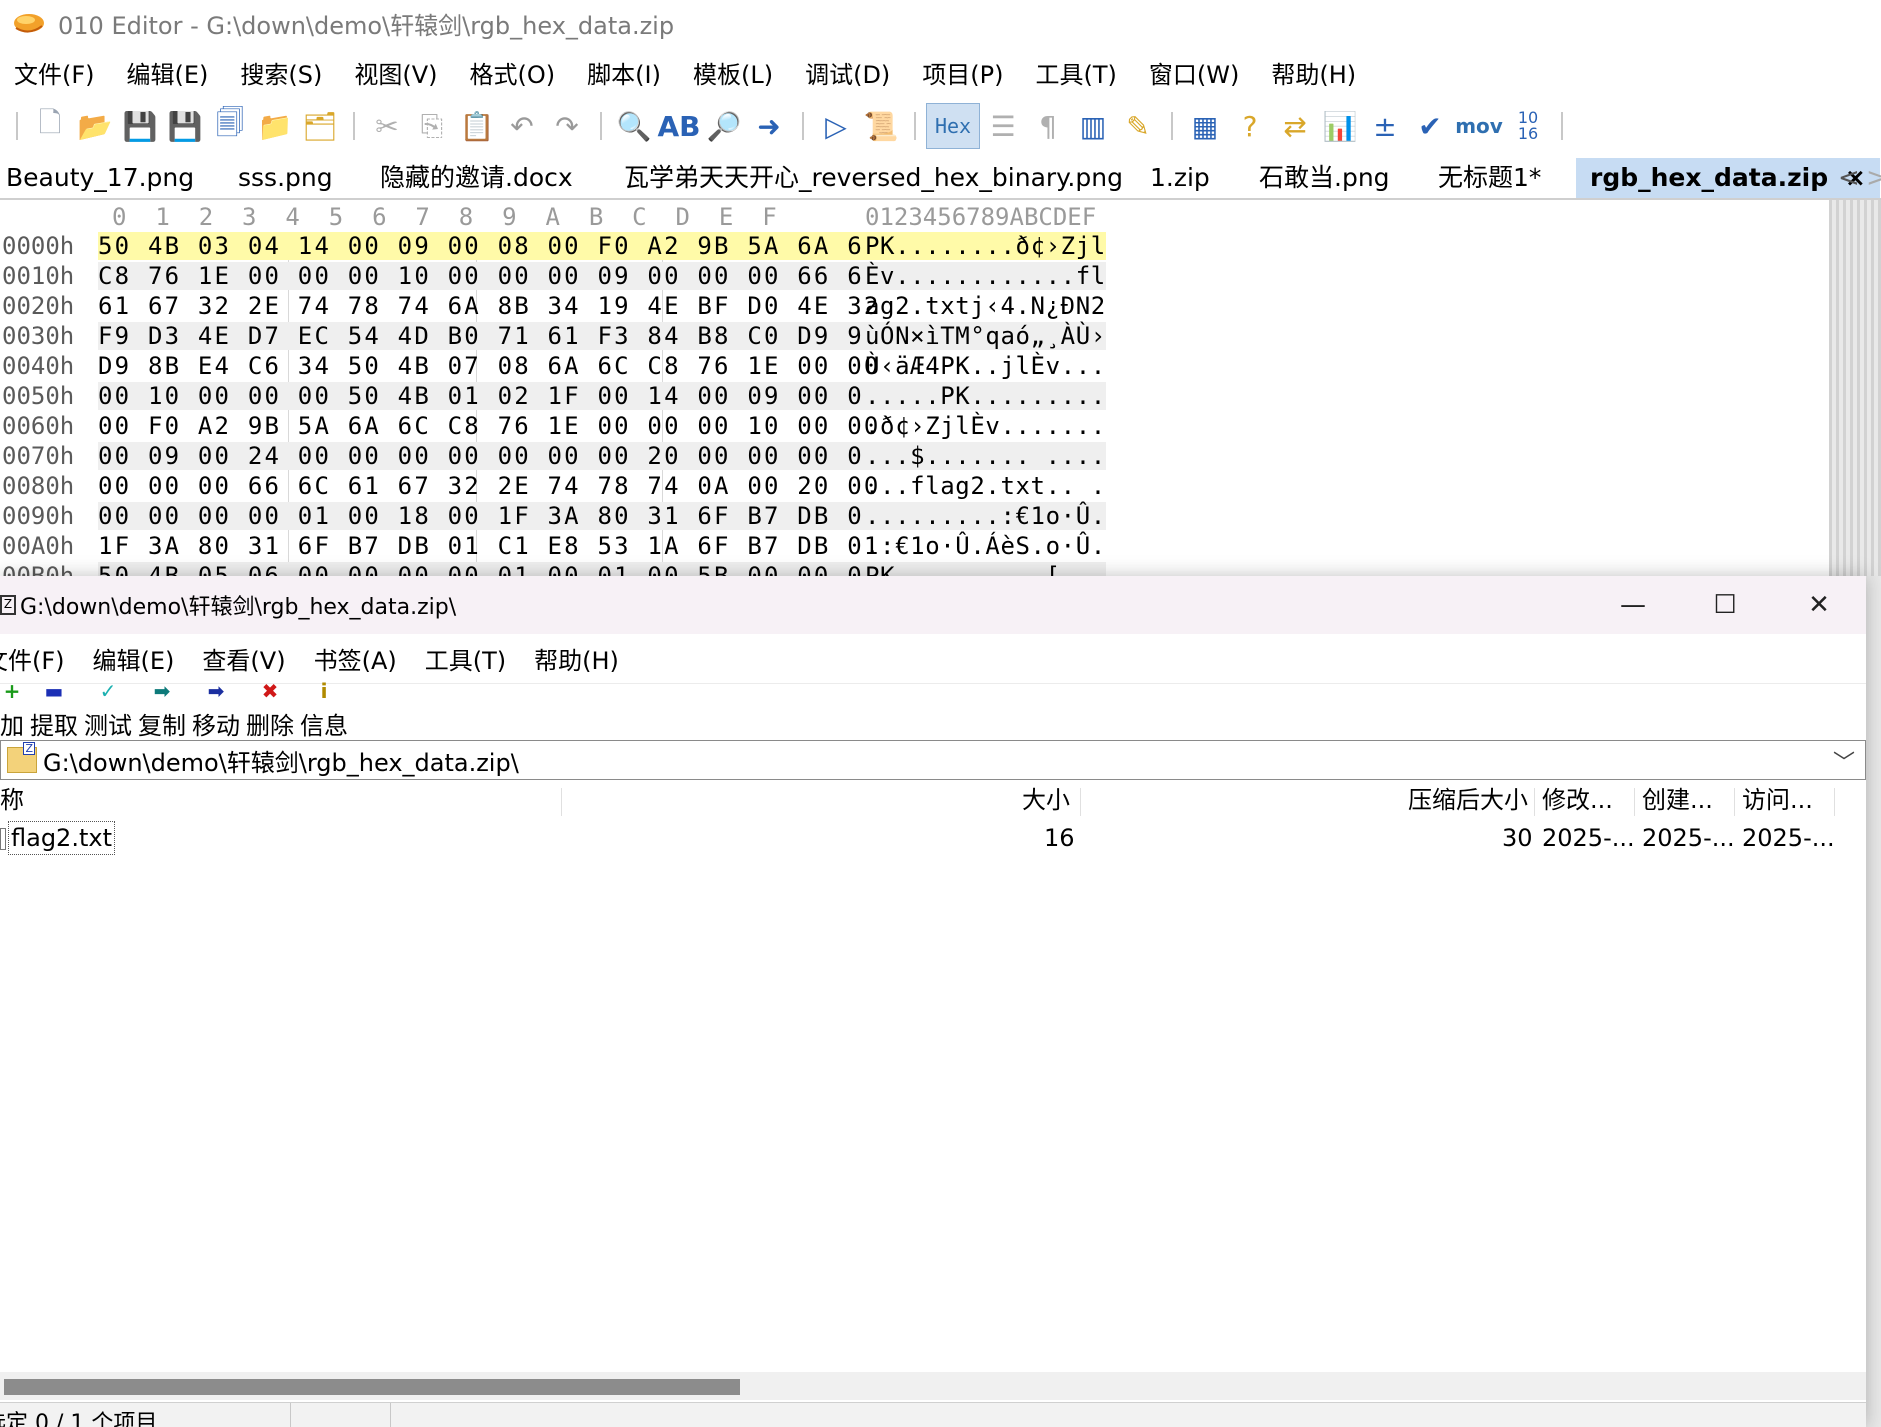  Describe the element at coordinates (985, 336) in the screenshot. I see `hex-row-ascii: ùÓN×ìTM°qaó„¸ÀÙ›` at that location.